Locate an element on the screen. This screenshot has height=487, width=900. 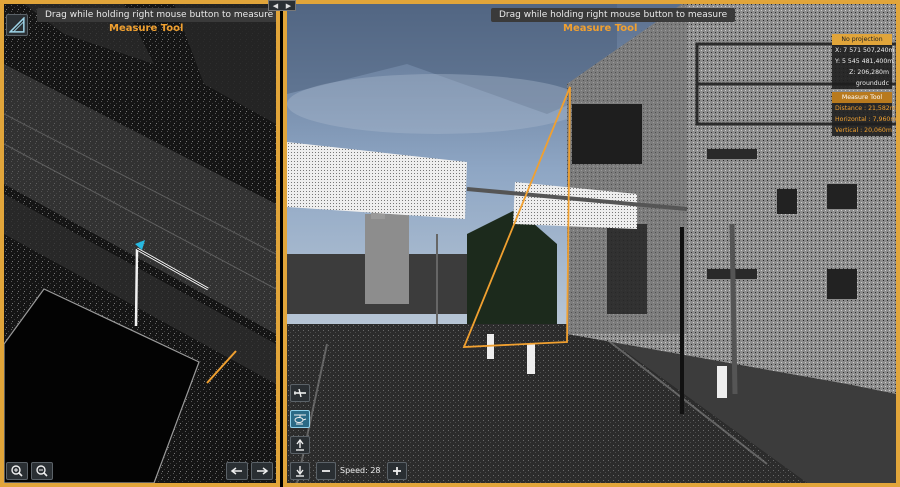
speed-label: Speed: is located at coordinates (354, 470).